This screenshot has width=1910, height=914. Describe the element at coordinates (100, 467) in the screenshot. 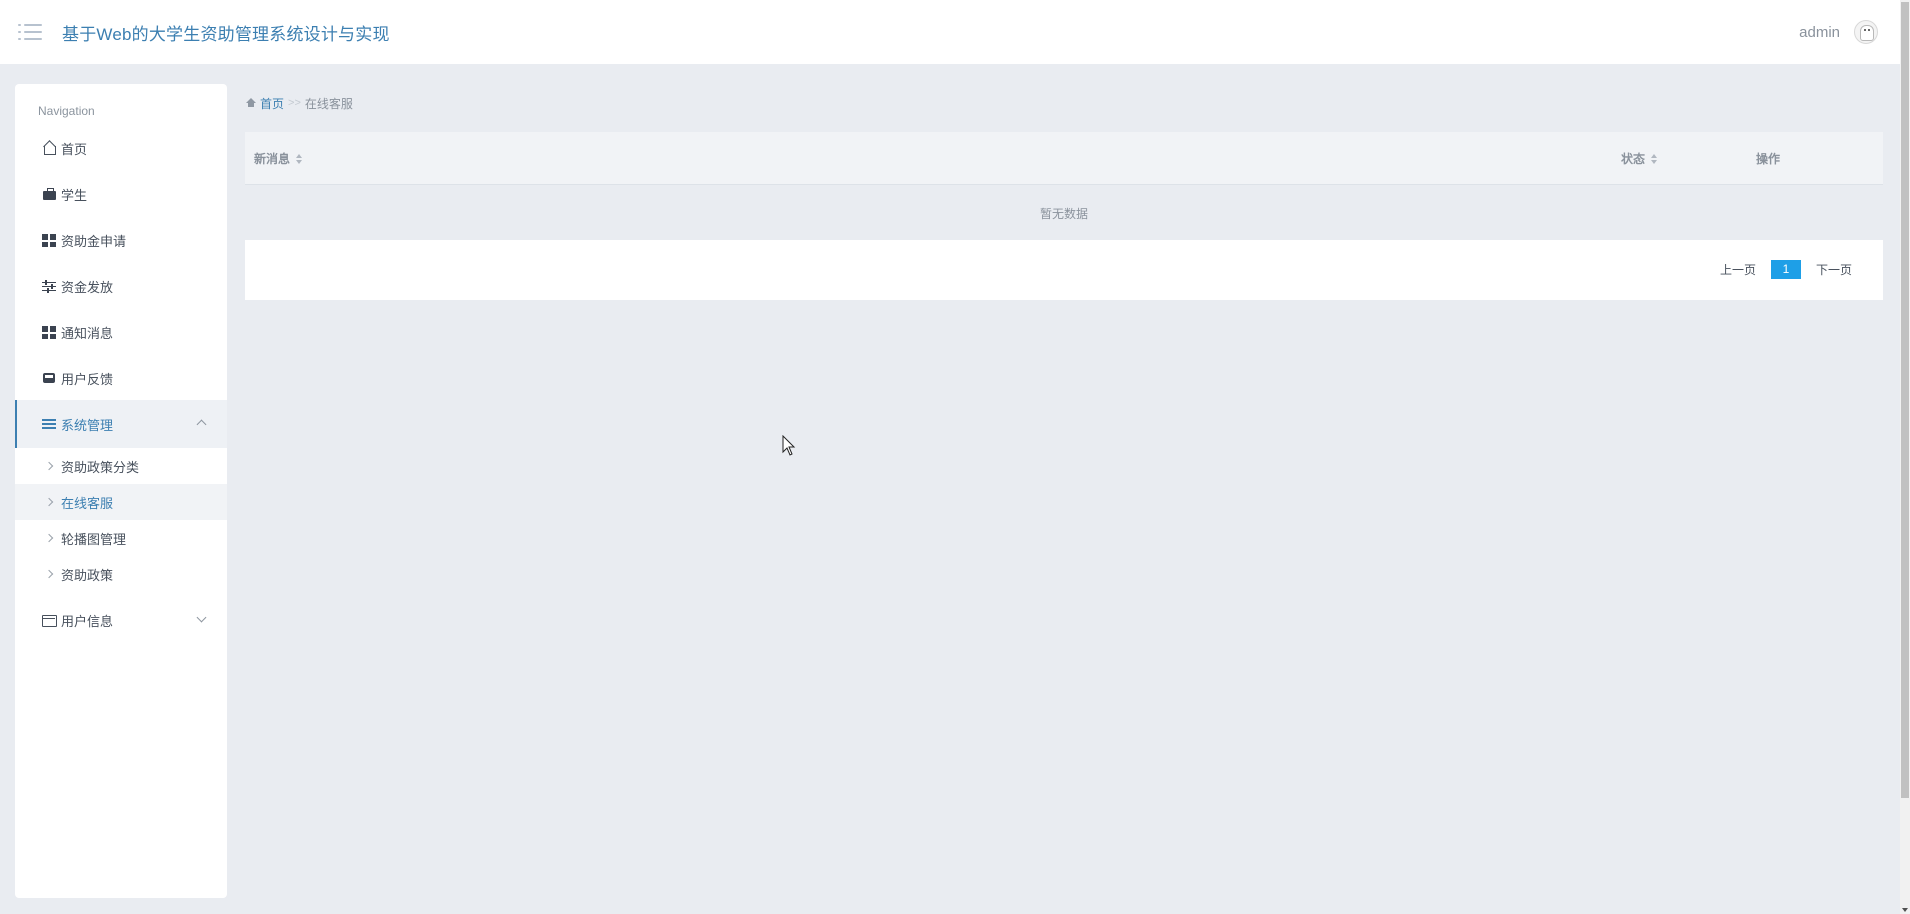

I see `sidebar-subitem-label: 资助政策分类` at that location.